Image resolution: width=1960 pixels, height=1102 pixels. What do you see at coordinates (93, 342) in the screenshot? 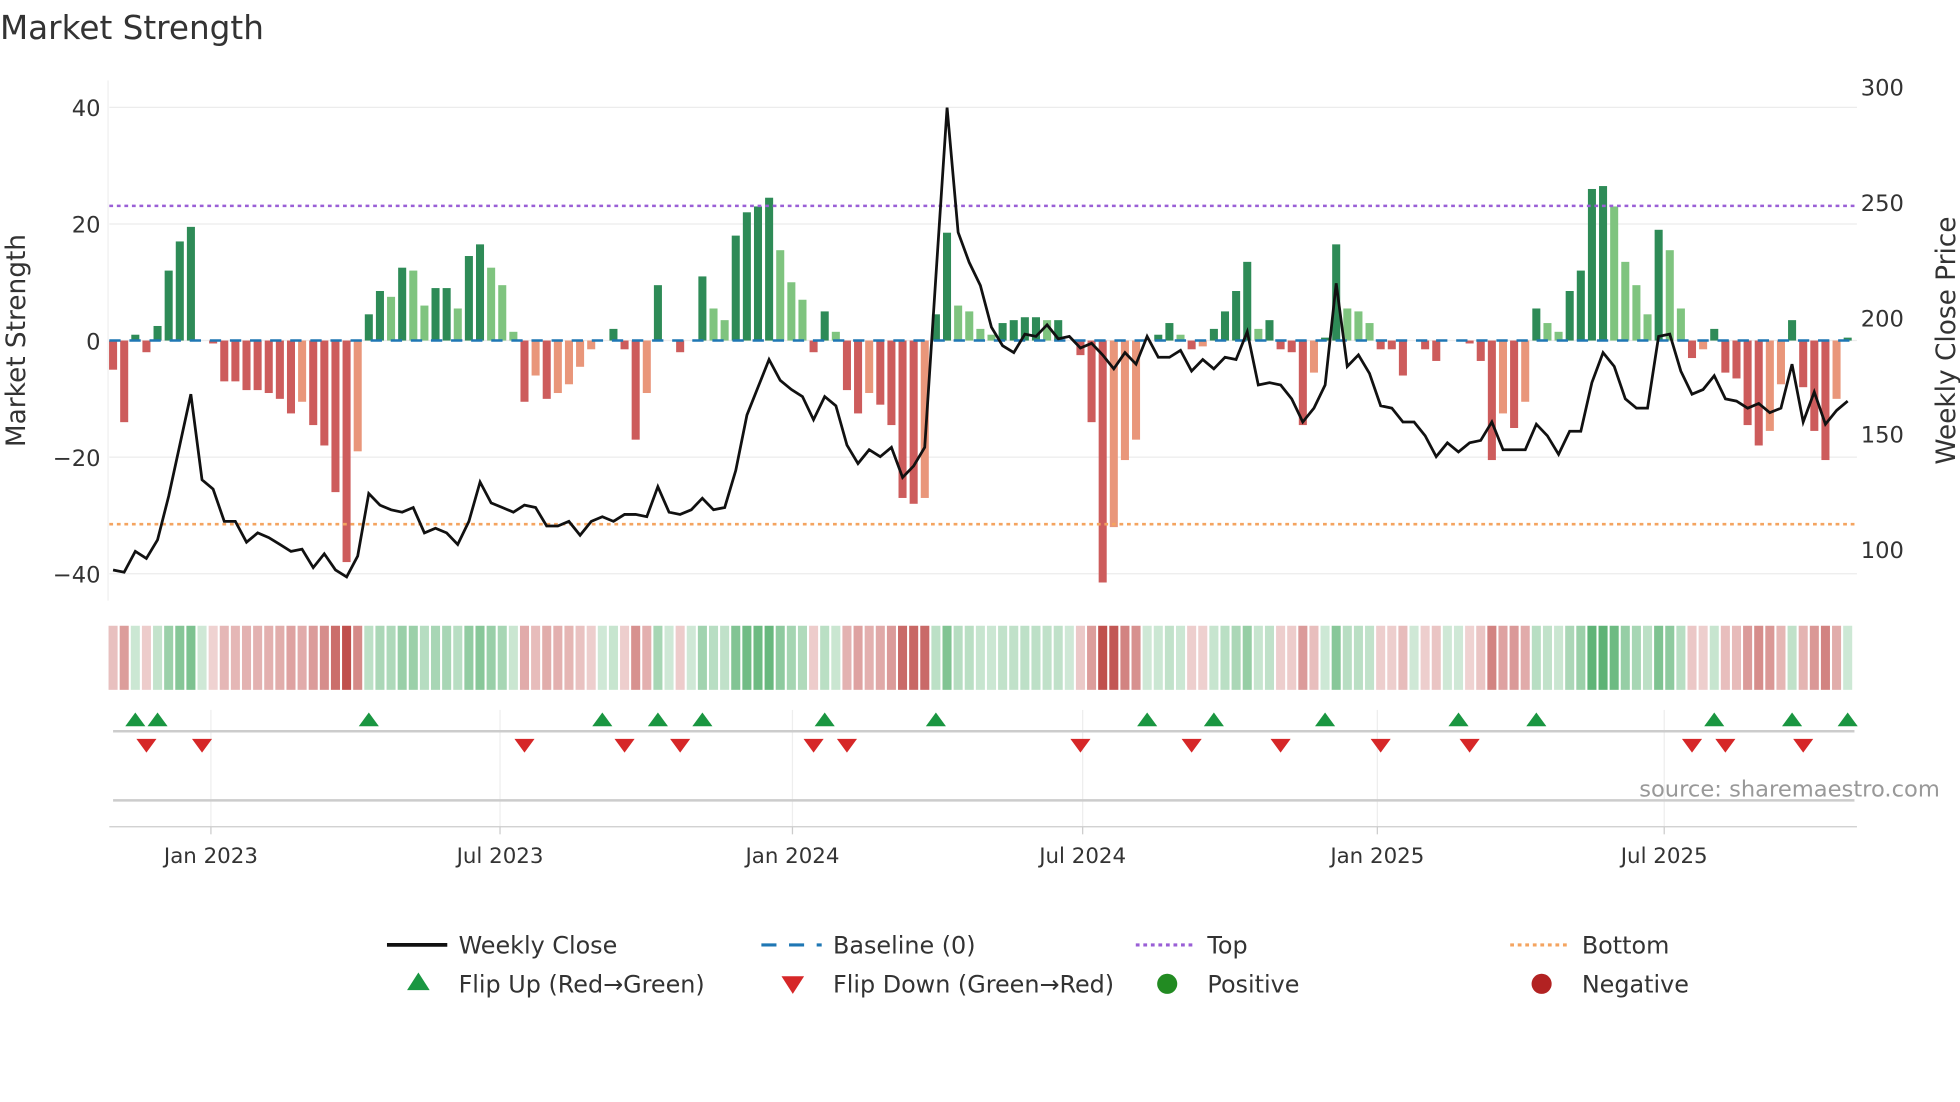
I see `y-tick-label: 0` at bounding box center [93, 342].